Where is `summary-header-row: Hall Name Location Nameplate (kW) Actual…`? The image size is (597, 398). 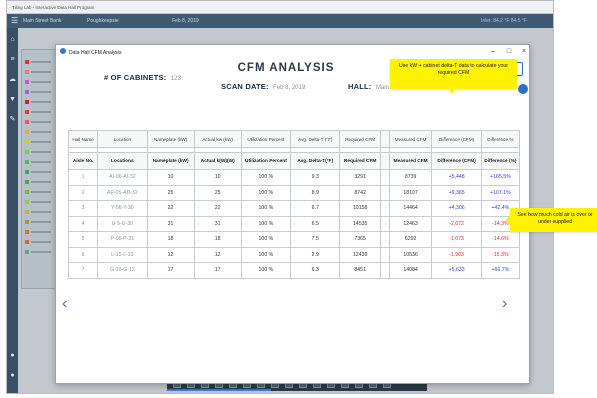 summary-header-row: Hall Name Location Nameplate (kW) Actual… is located at coordinates (294, 139).